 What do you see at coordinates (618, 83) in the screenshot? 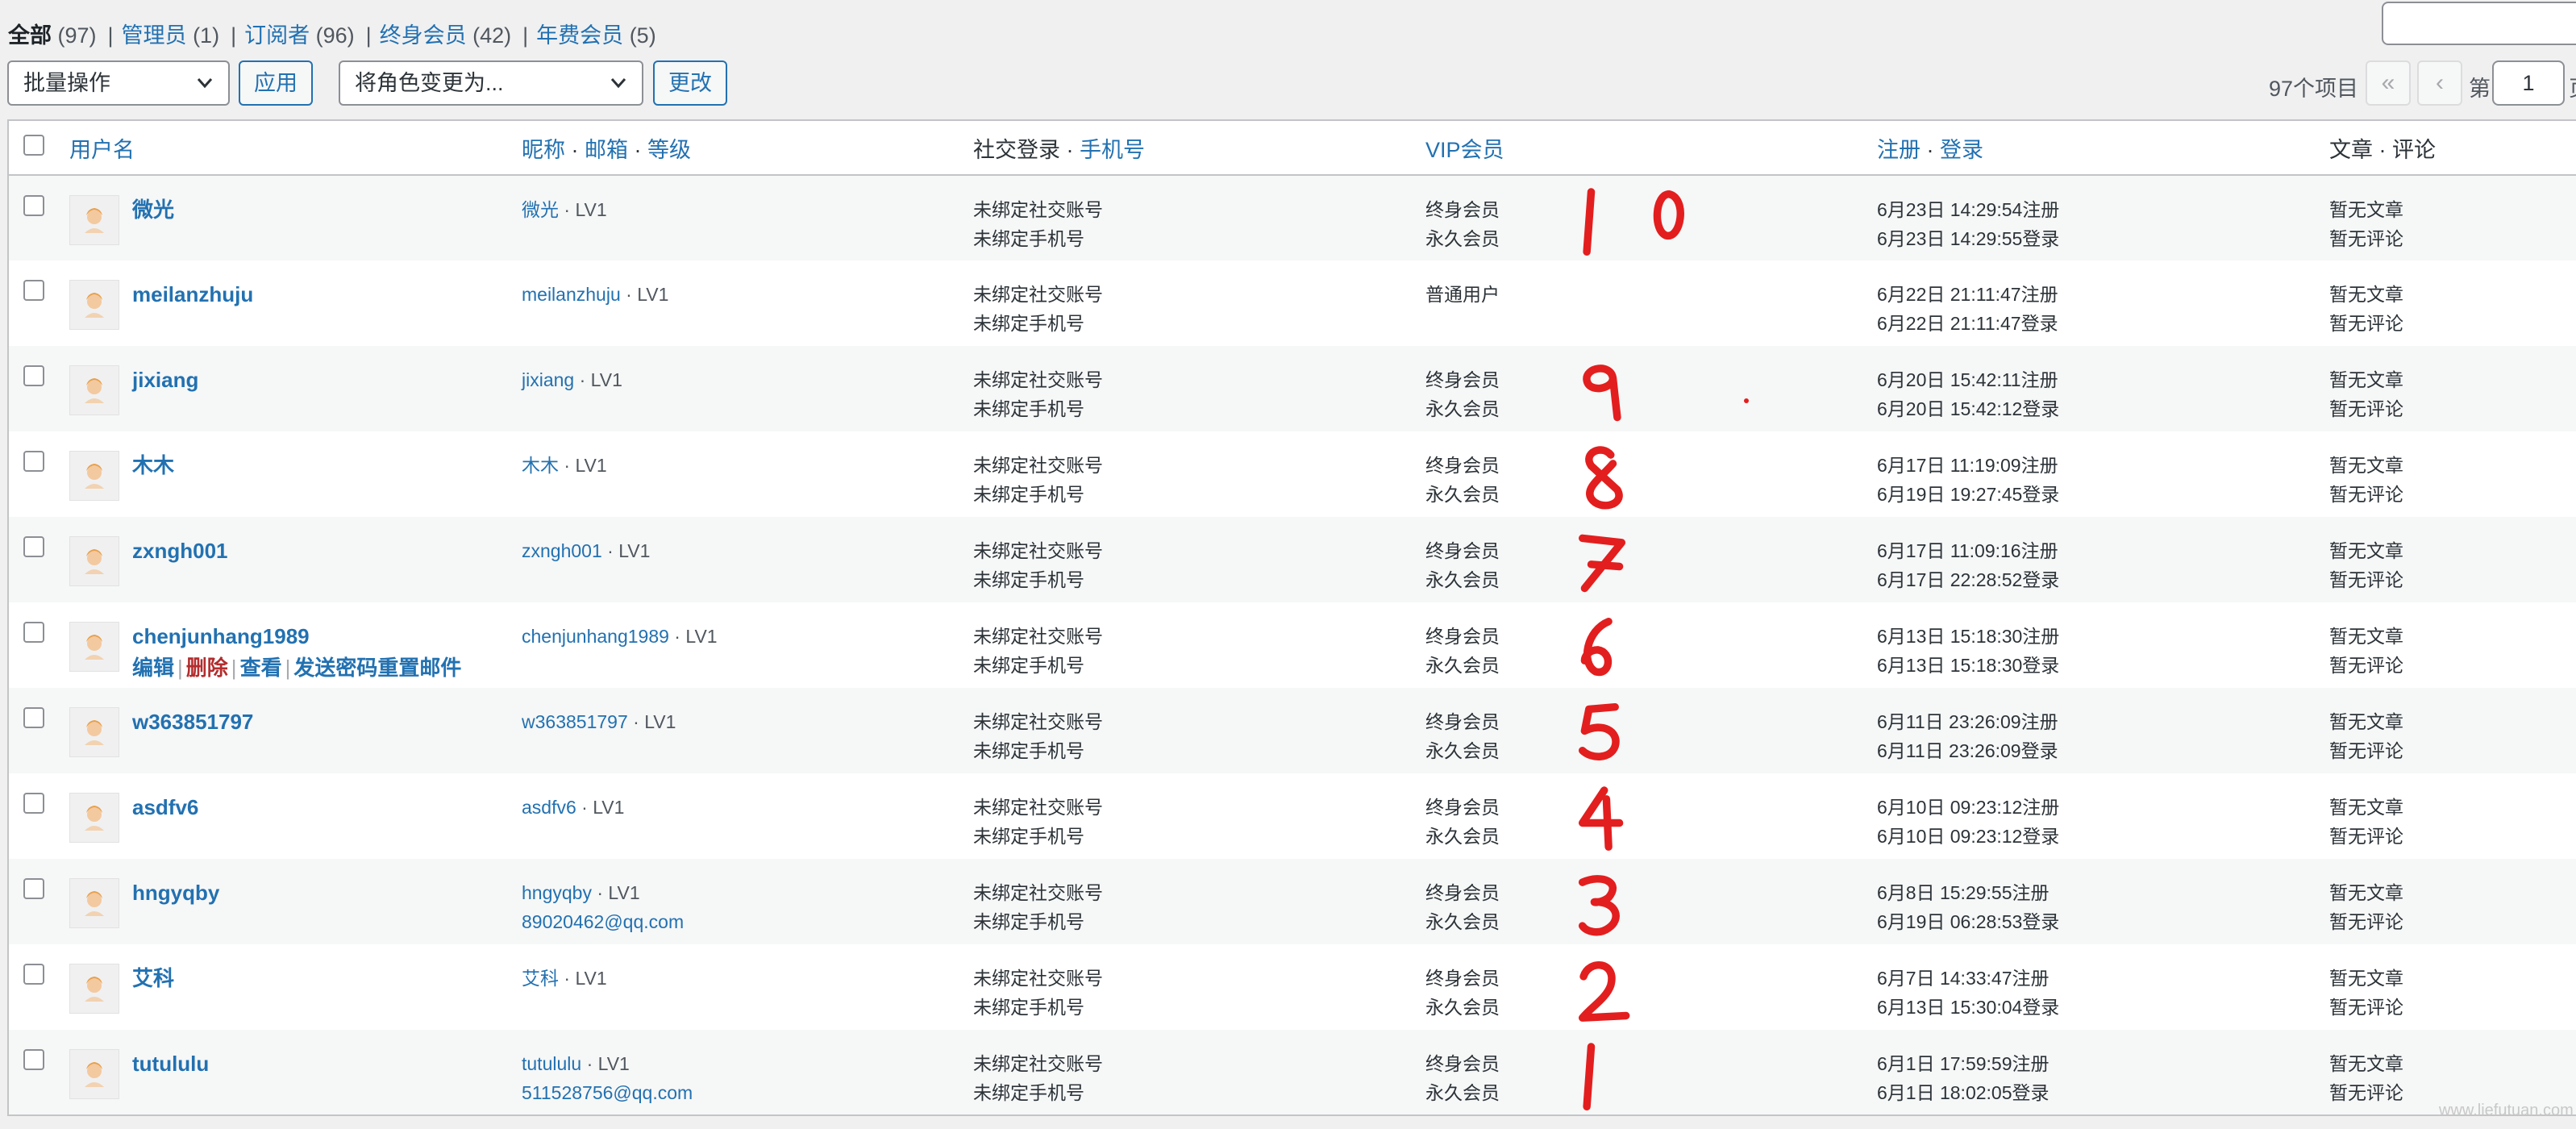
I see `chevron-down-icon` at bounding box center [618, 83].